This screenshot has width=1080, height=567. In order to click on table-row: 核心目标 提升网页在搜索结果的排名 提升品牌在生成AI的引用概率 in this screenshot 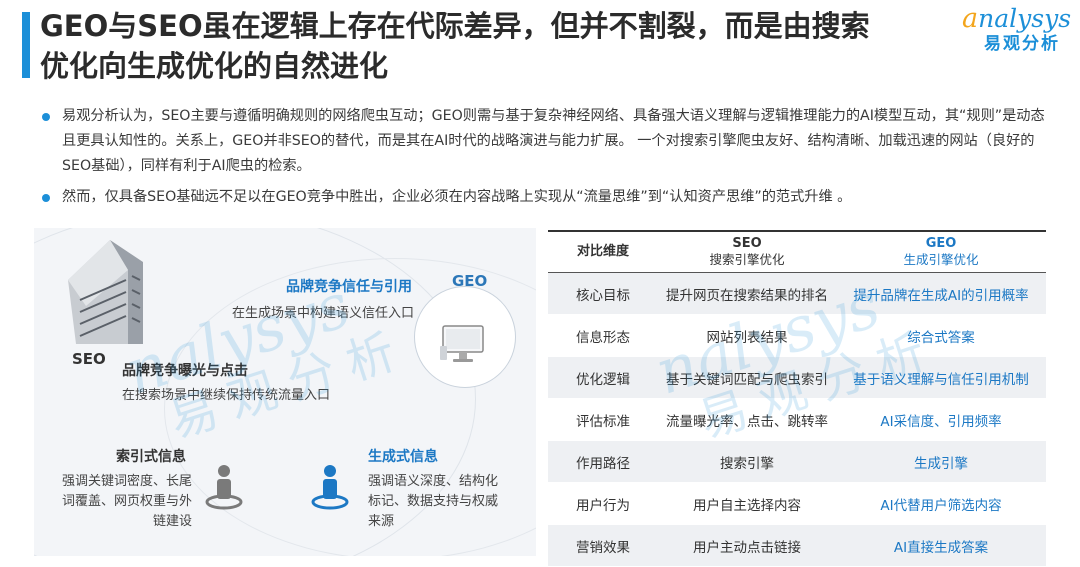, I will do `click(797, 293)`.